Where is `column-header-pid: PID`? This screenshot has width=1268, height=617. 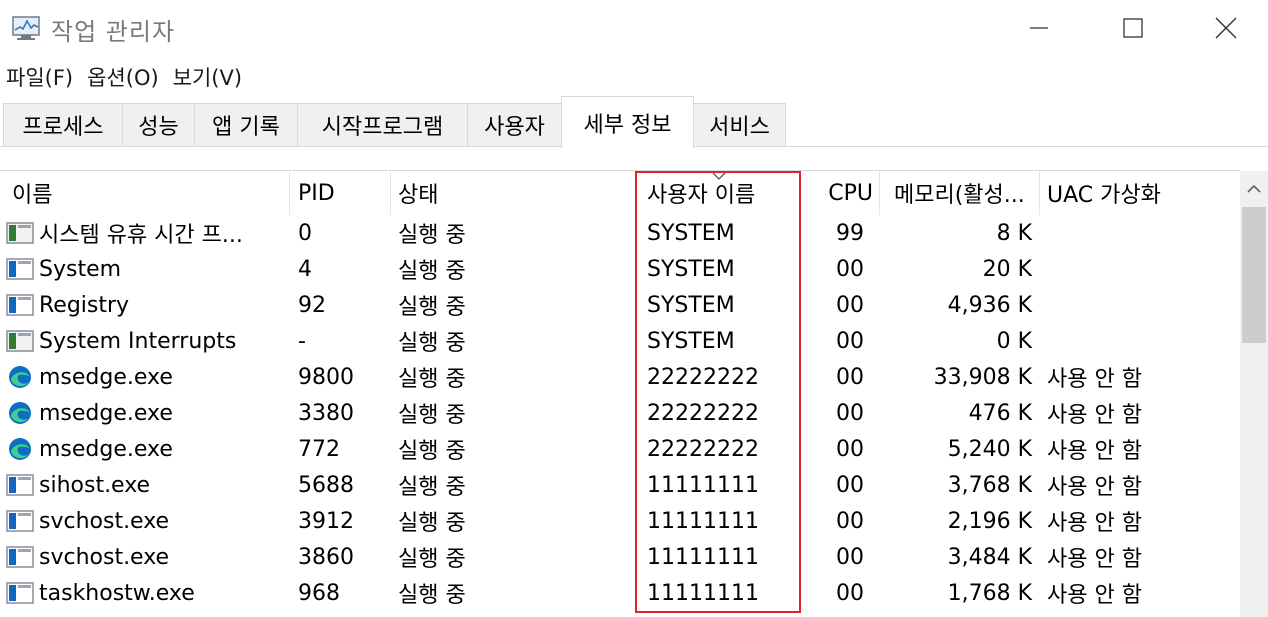
column-header-pid: PID is located at coordinates (340, 193).